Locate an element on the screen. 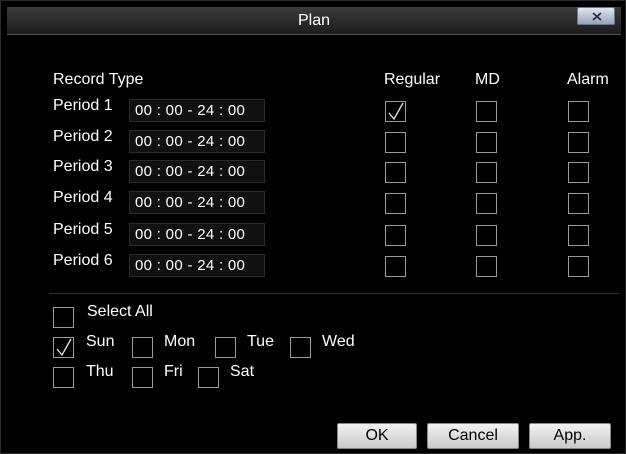 This screenshot has height=454, width=626. apply-button: App. is located at coordinates (570, 436).